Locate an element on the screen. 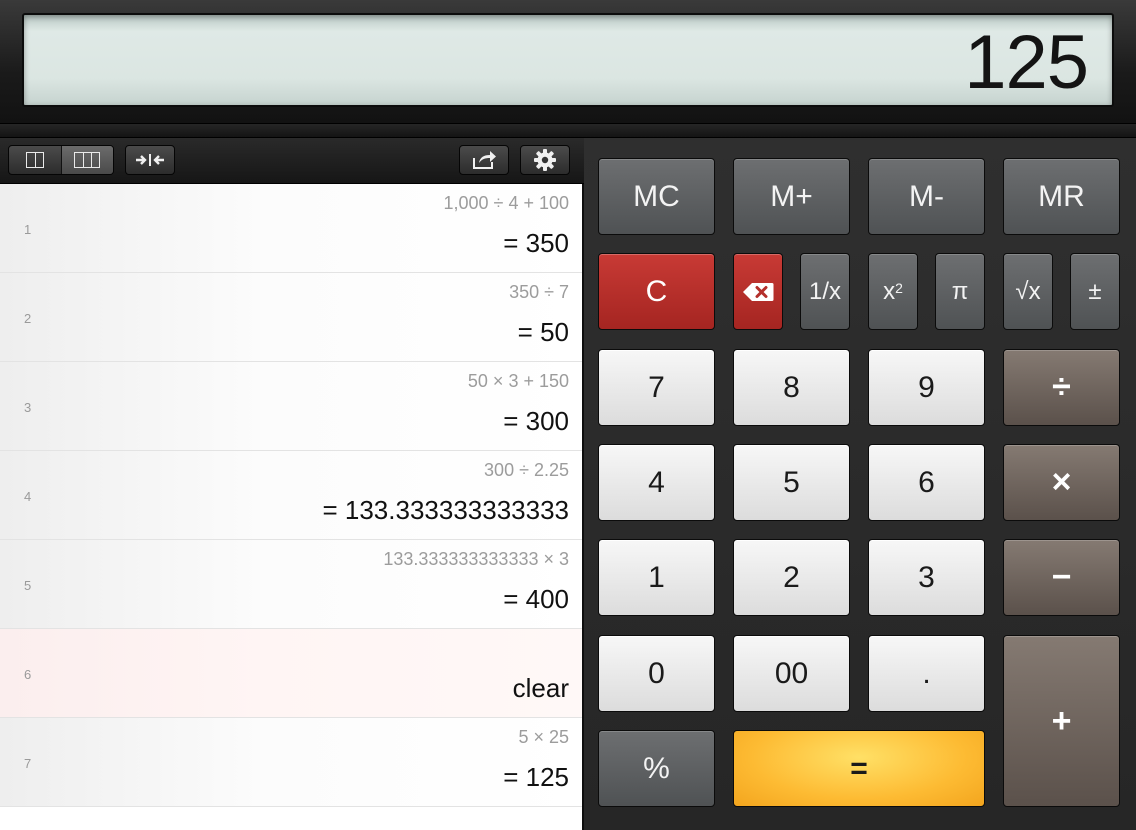 This screenshot has width=1136, height=830. backspace-button is located at coordinates (758, 291).